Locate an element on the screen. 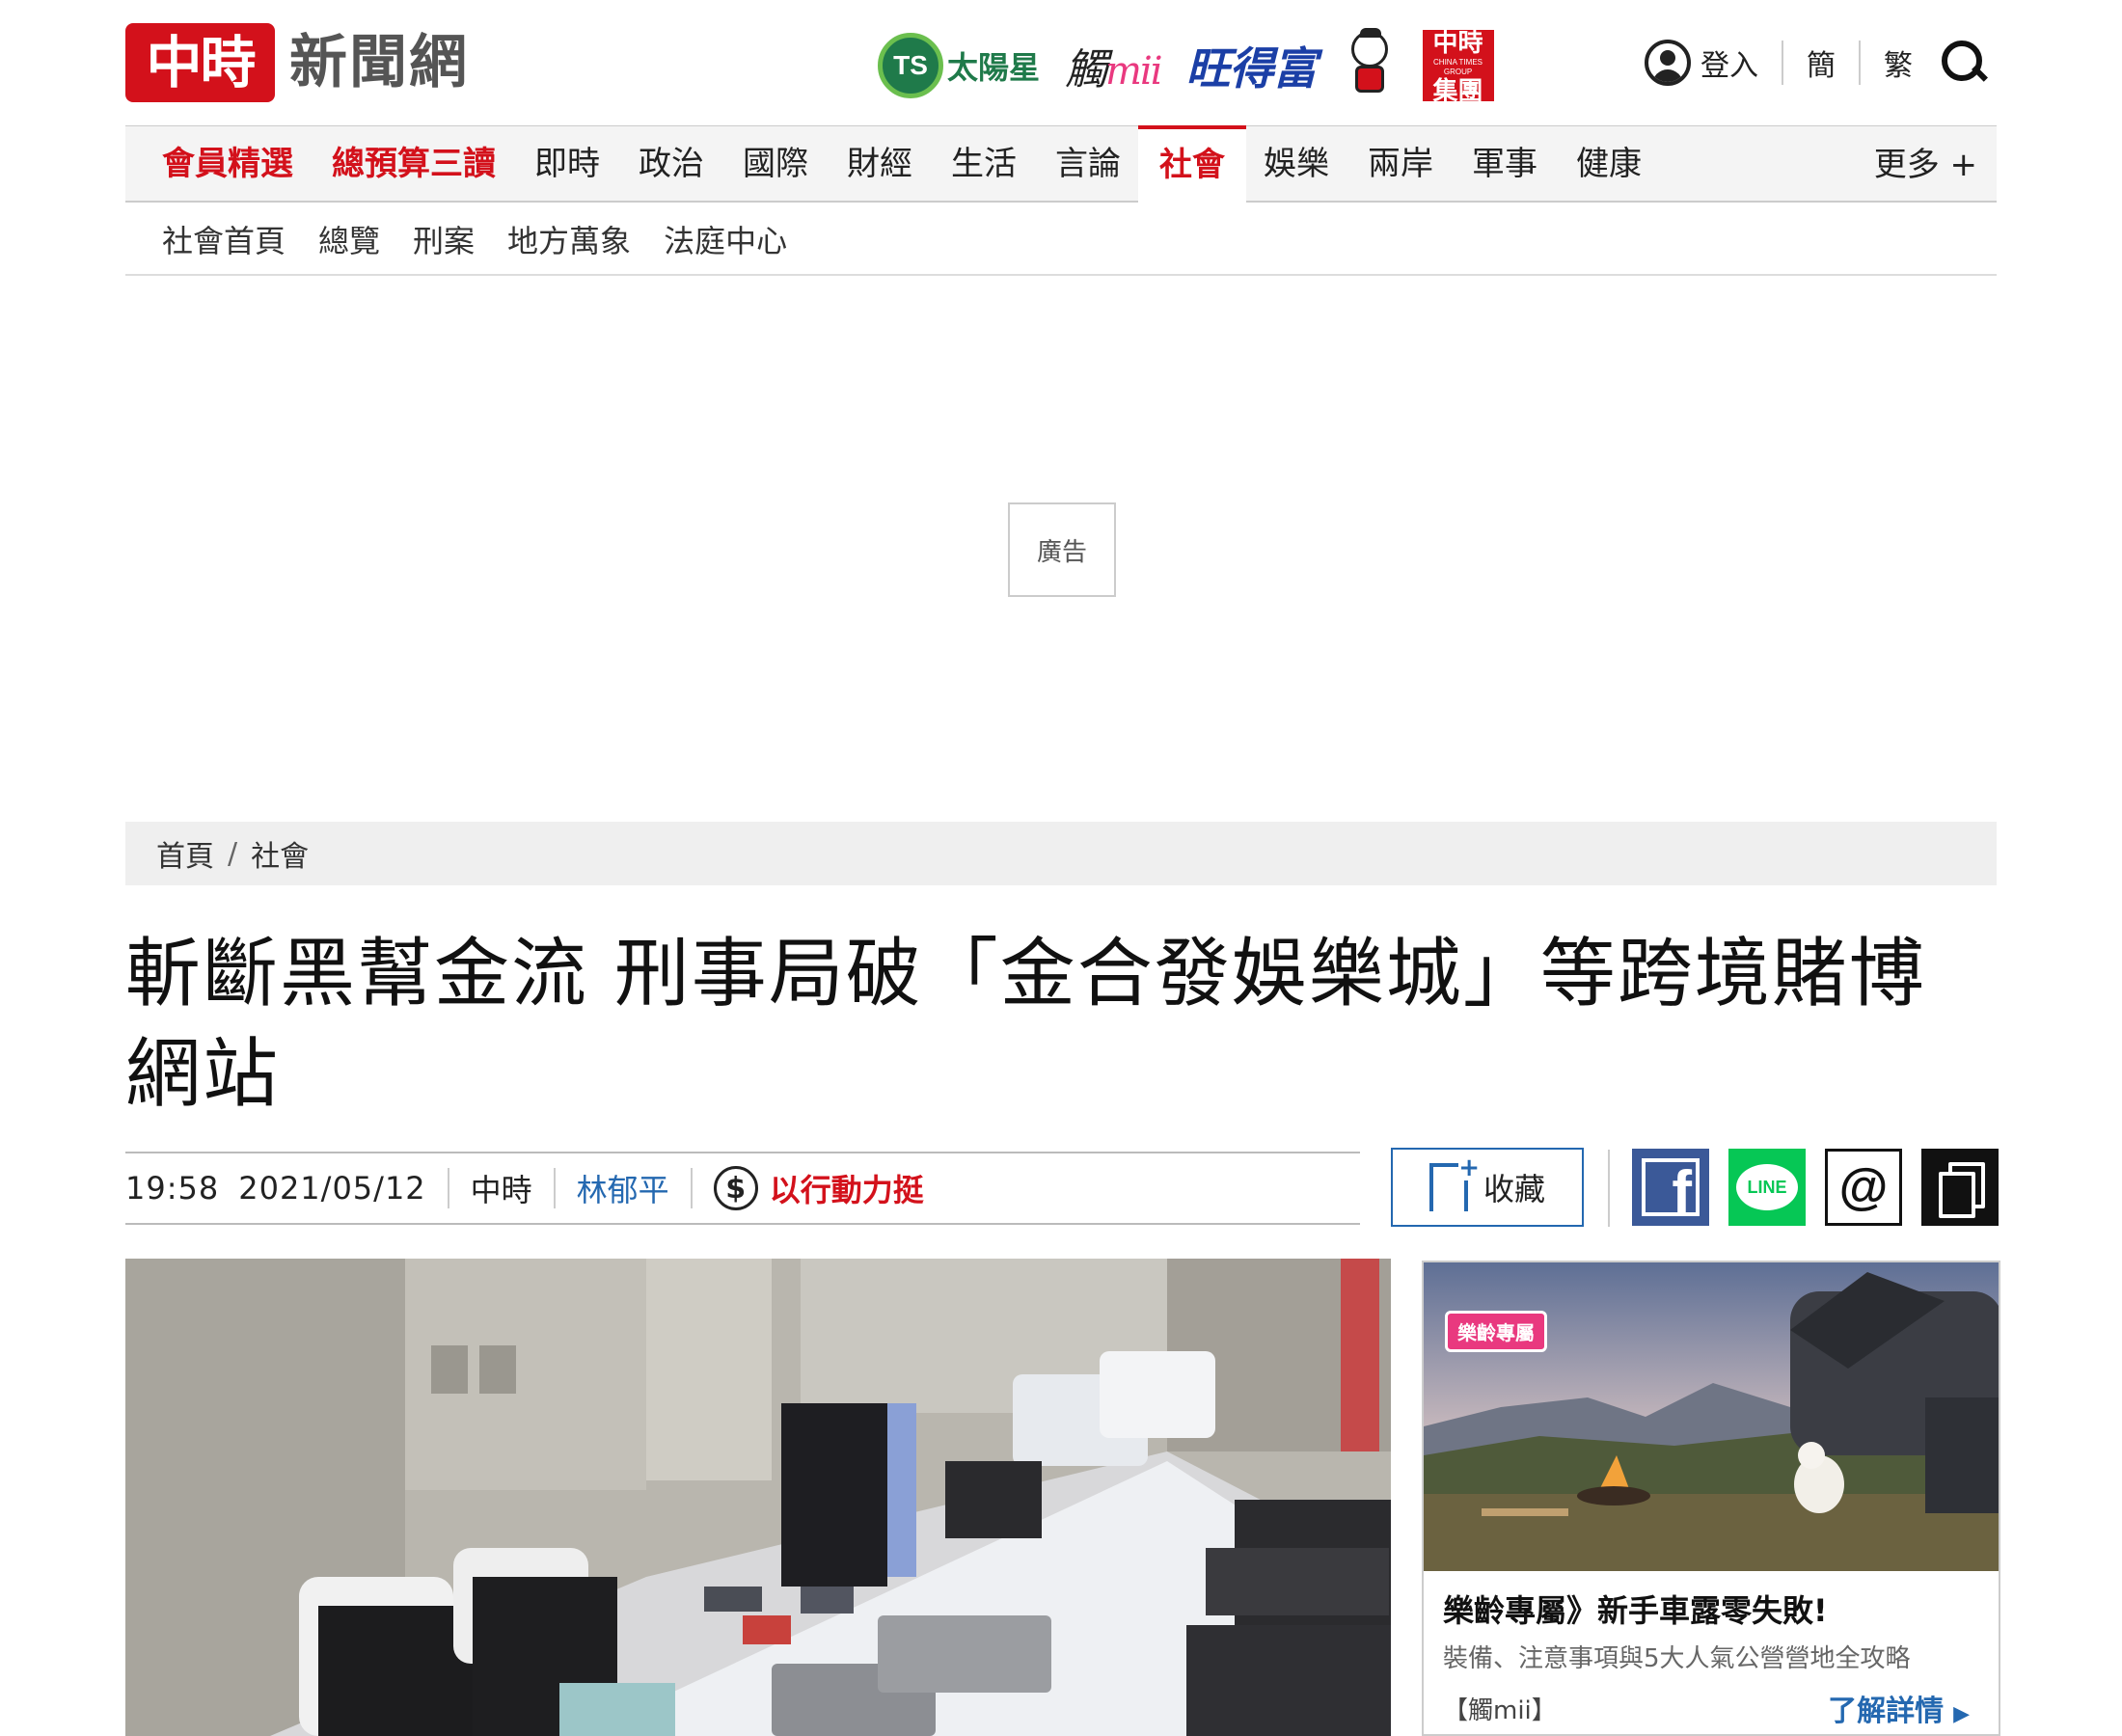  sub-nav-criminal: 刑案 is located at coordinates (444, 239).